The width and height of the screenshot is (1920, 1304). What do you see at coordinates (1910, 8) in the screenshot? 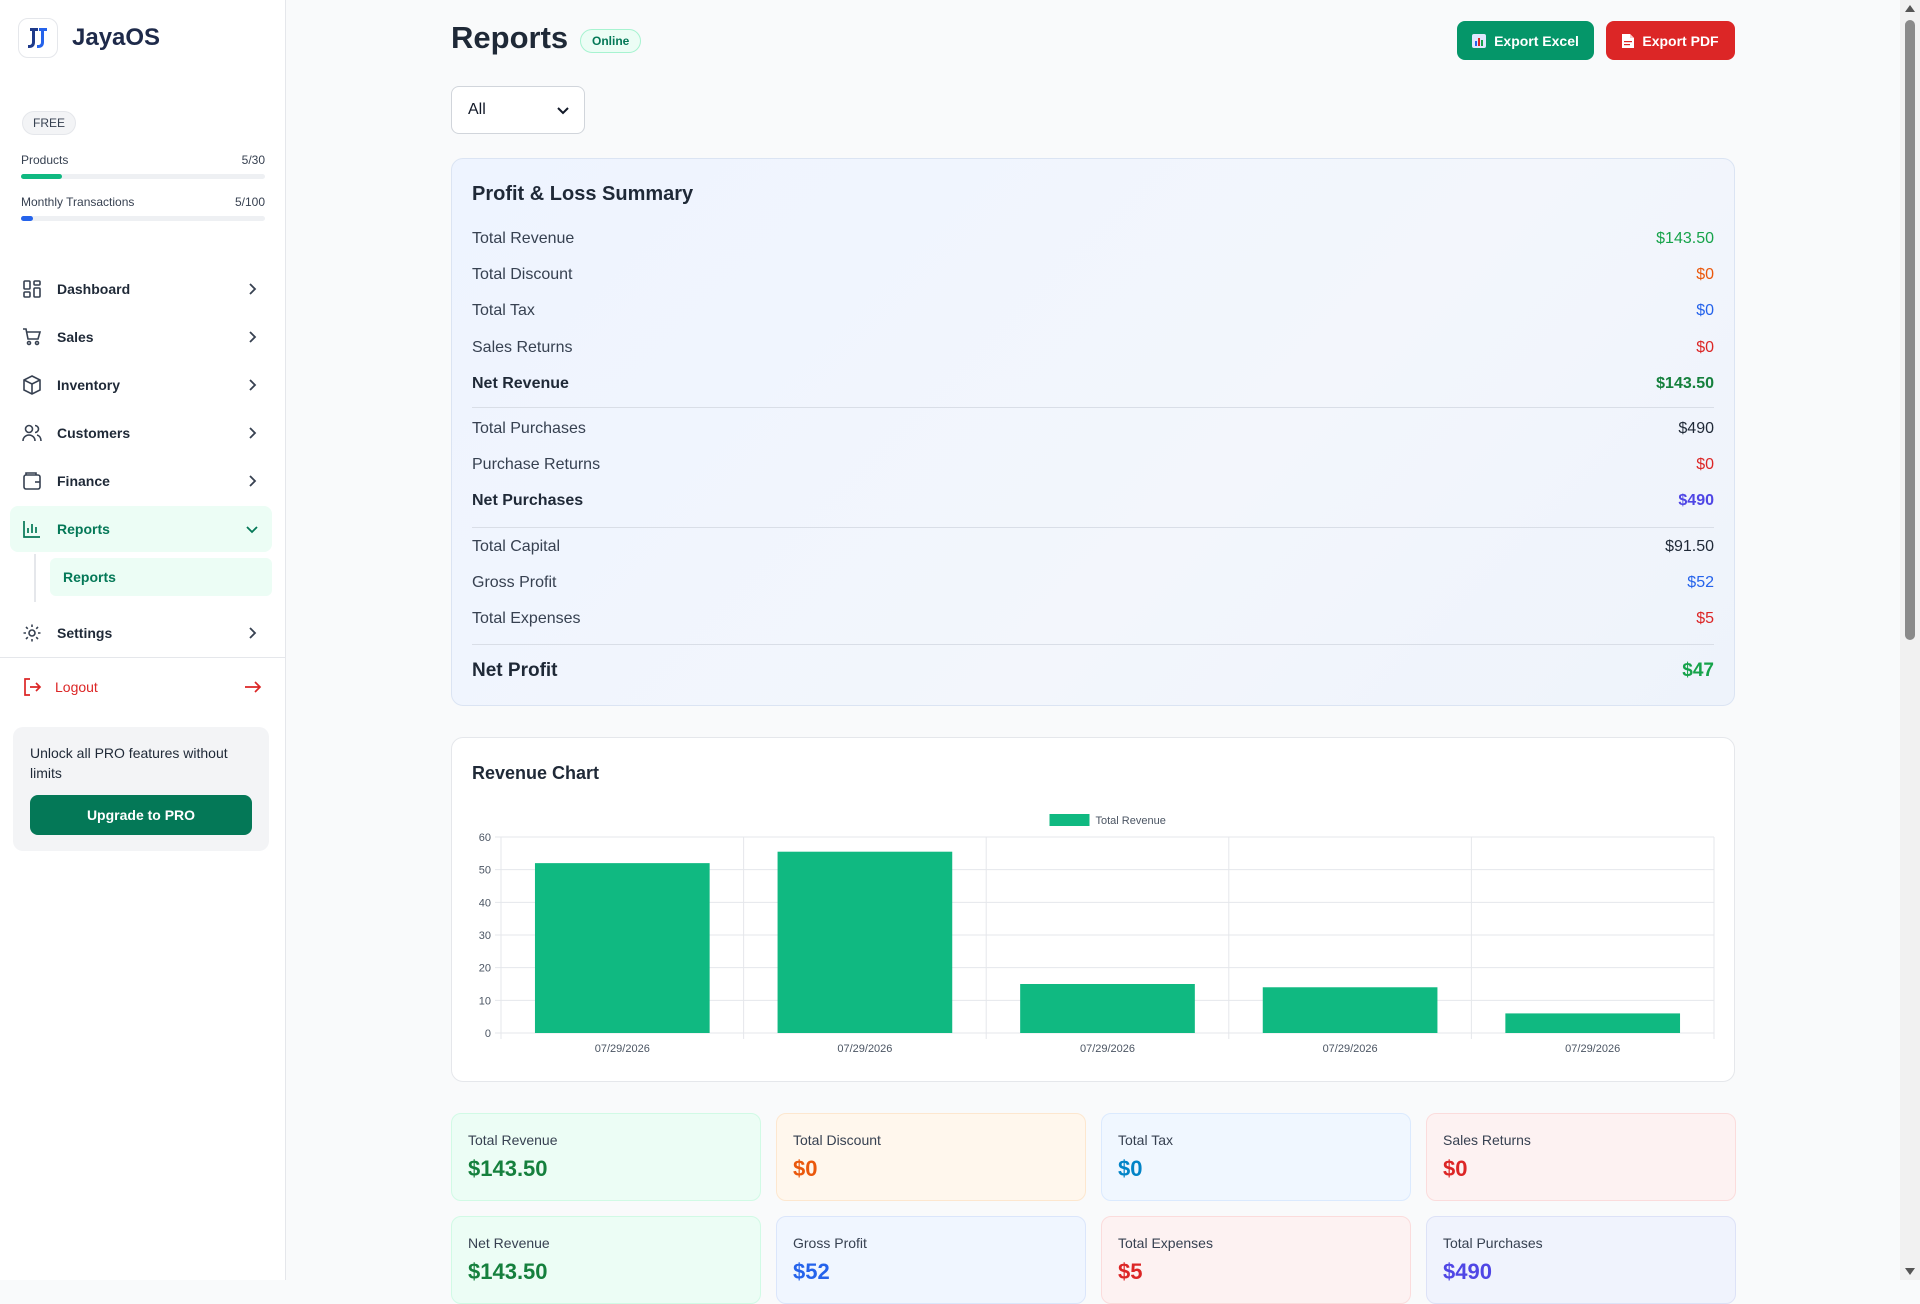
I see `scroll-up-icon` at bounding box center [1910, 8].